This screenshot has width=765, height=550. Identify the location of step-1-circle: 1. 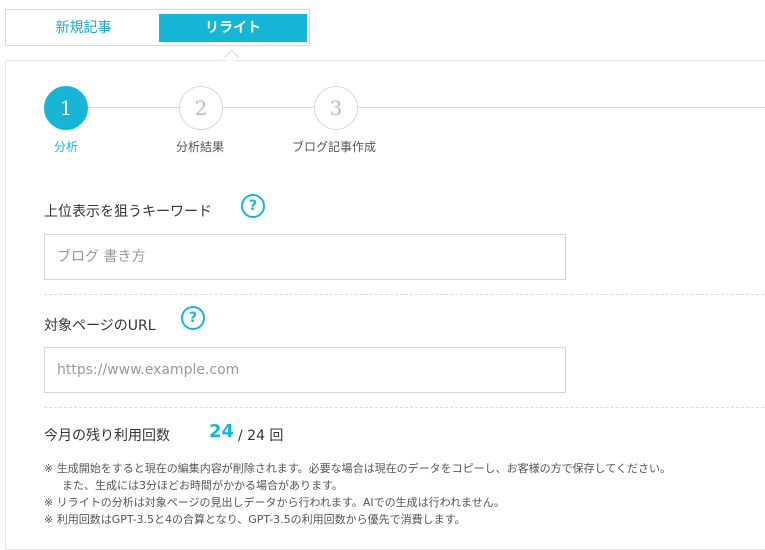
(66, 108).